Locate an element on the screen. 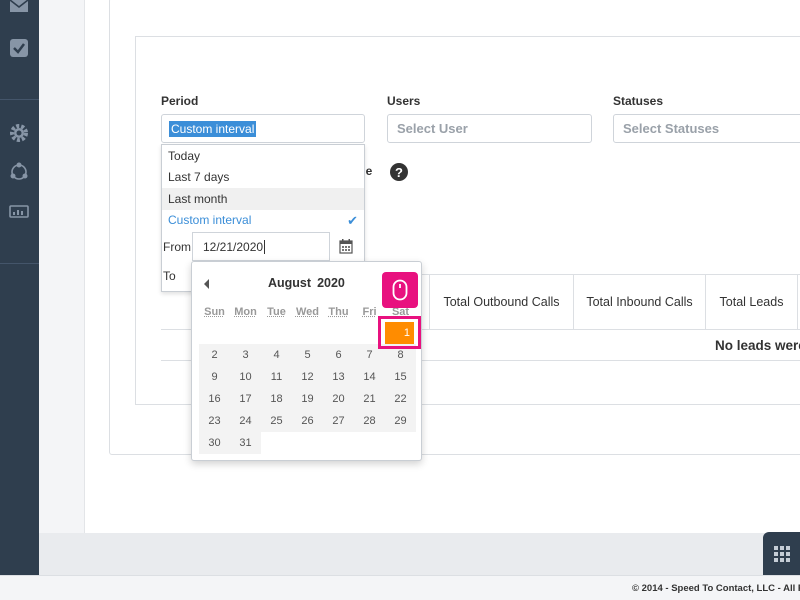  calendar-day: 21 is located at coordinates (369, 399).